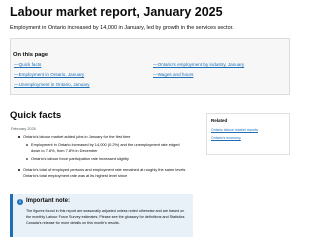 This screenshot has height=242, width=320. What do you see at coordinates (52, 84) in the screenshot?
I see `on-this-page-link: Unemployment in Ontario, January` at bounding box center [52, 84].